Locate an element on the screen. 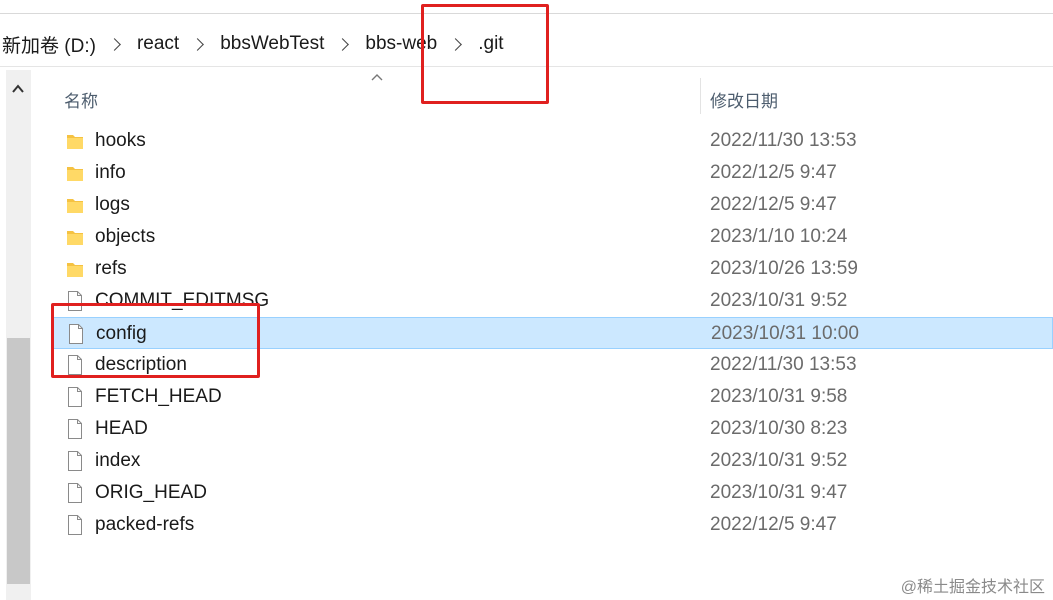 The width and height of the screenshot is (1053, 600). breadcrumb-bbswebtest: bbsWebTest is located at coordinates (272, 44).